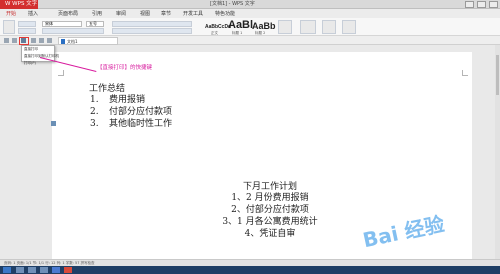  Describe the element at coordinates (62, 24) in the screenshot. I see `font-name-select: 宋体` at that location.